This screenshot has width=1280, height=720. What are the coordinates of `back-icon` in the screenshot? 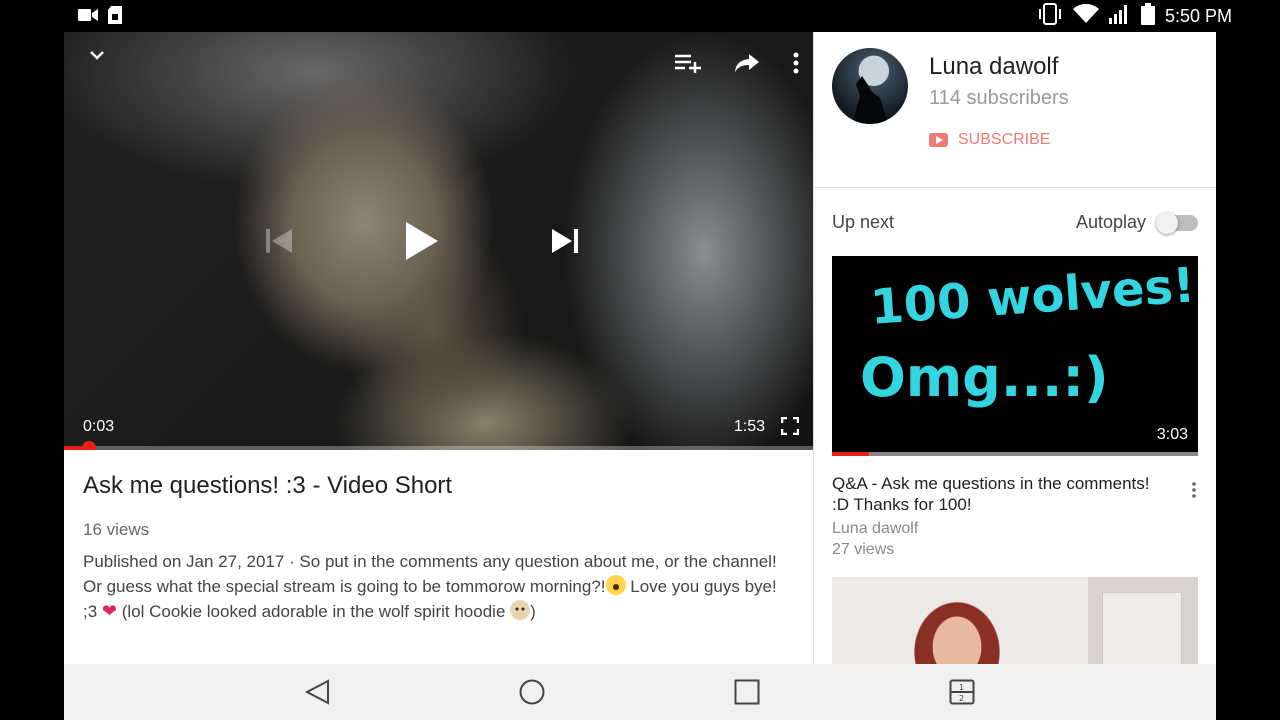 It's located at (318, 694).